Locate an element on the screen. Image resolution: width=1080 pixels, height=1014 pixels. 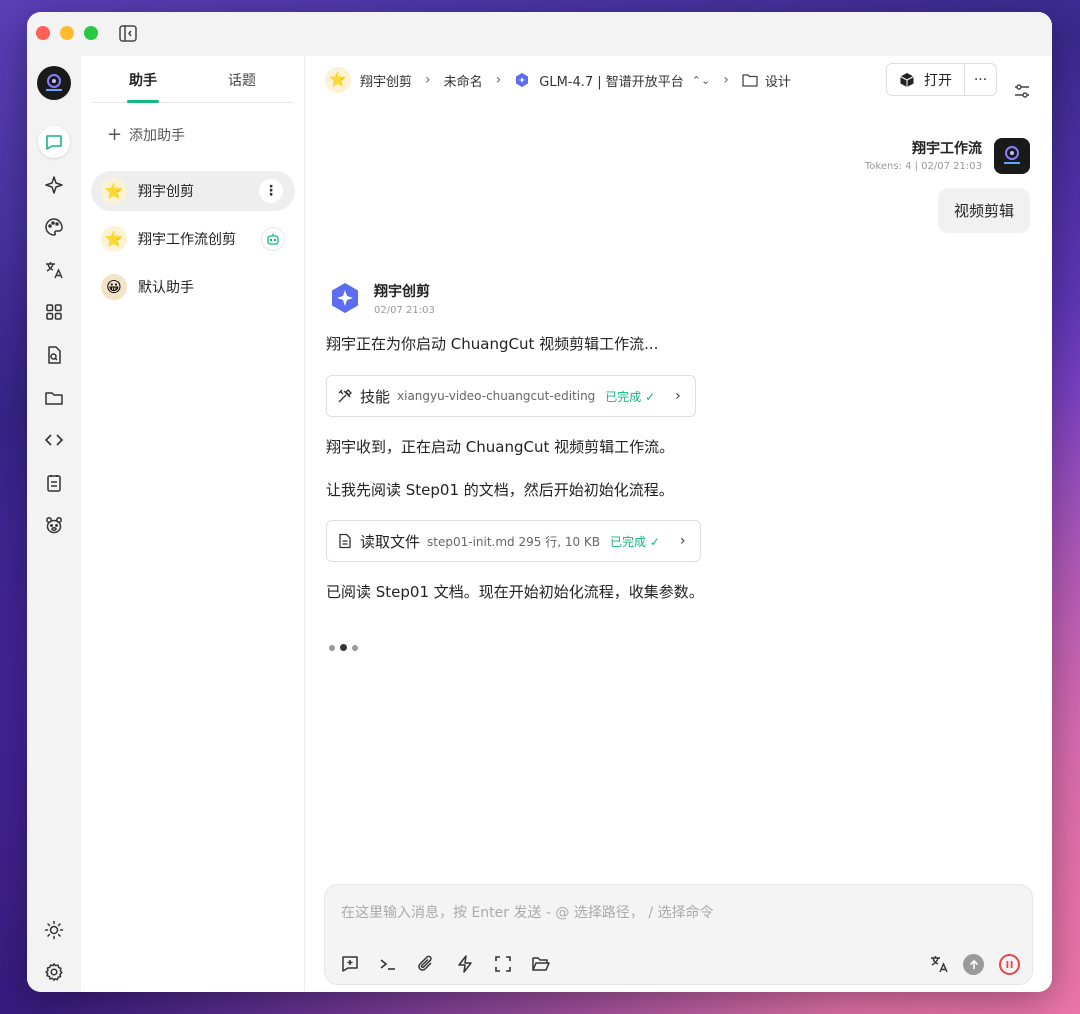
folder-open-icon is located at coordinates (541, 964).